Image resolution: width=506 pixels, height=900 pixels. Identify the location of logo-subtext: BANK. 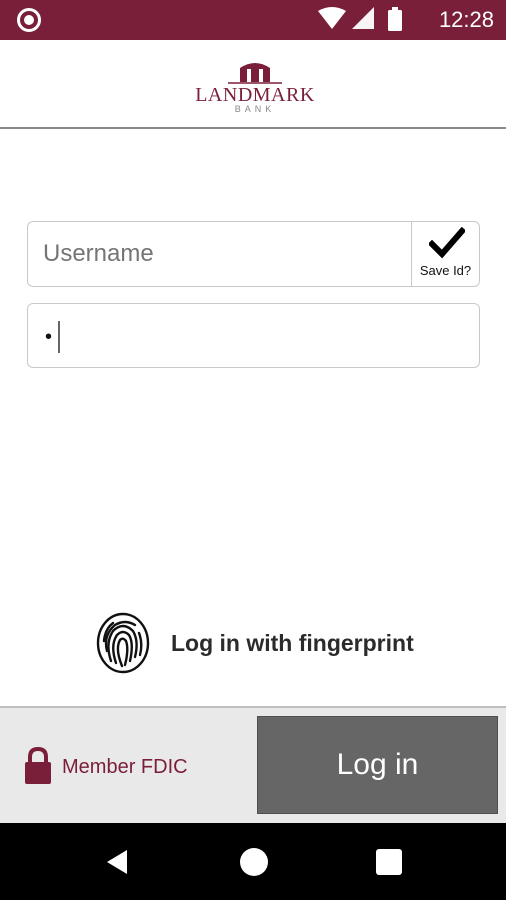
(255, 109).